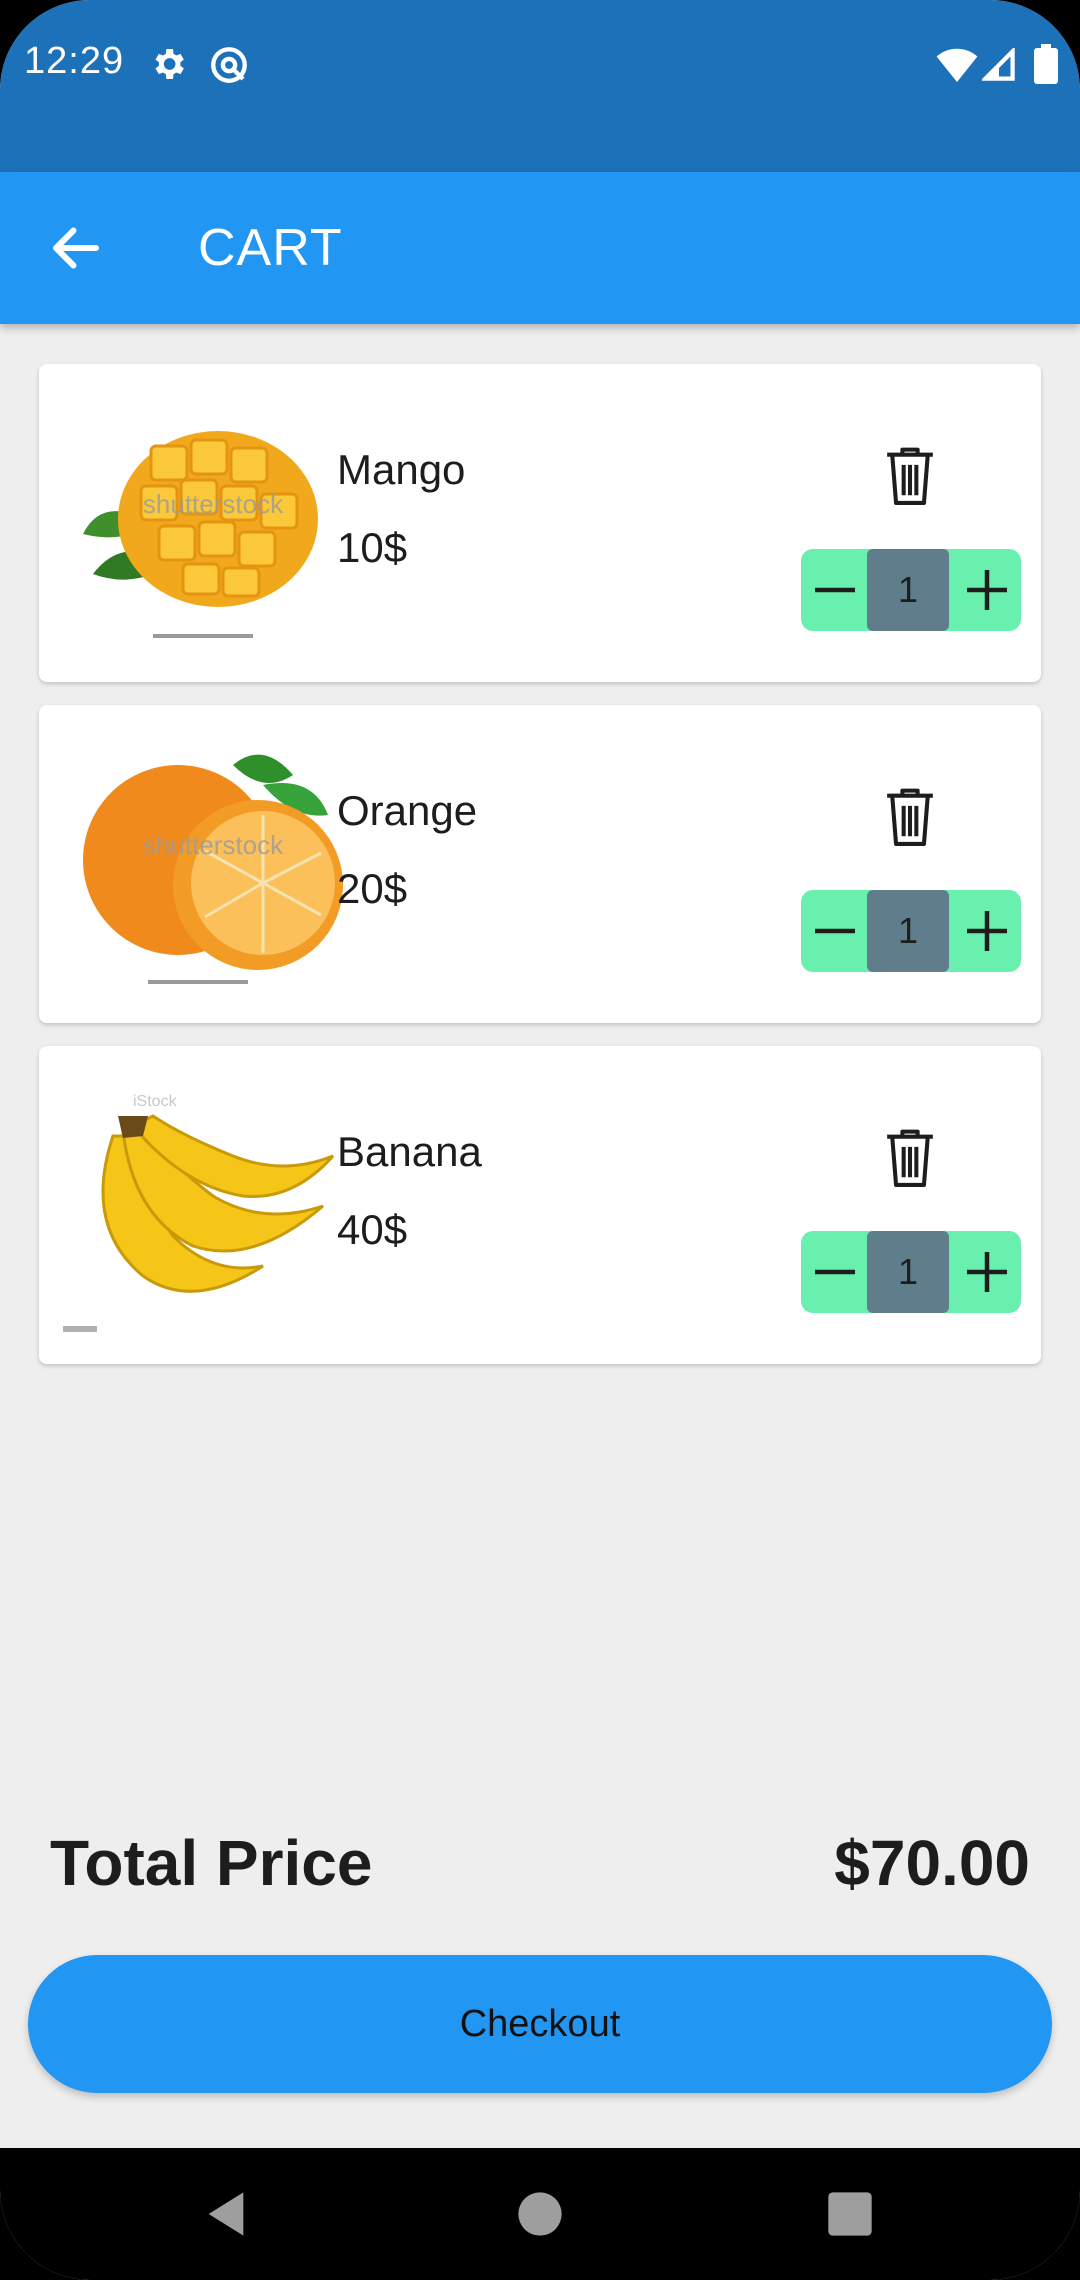 The height and width of the screenshot is (2280, 1080). I want to click on home-circle-icon, so click(540, 2214).